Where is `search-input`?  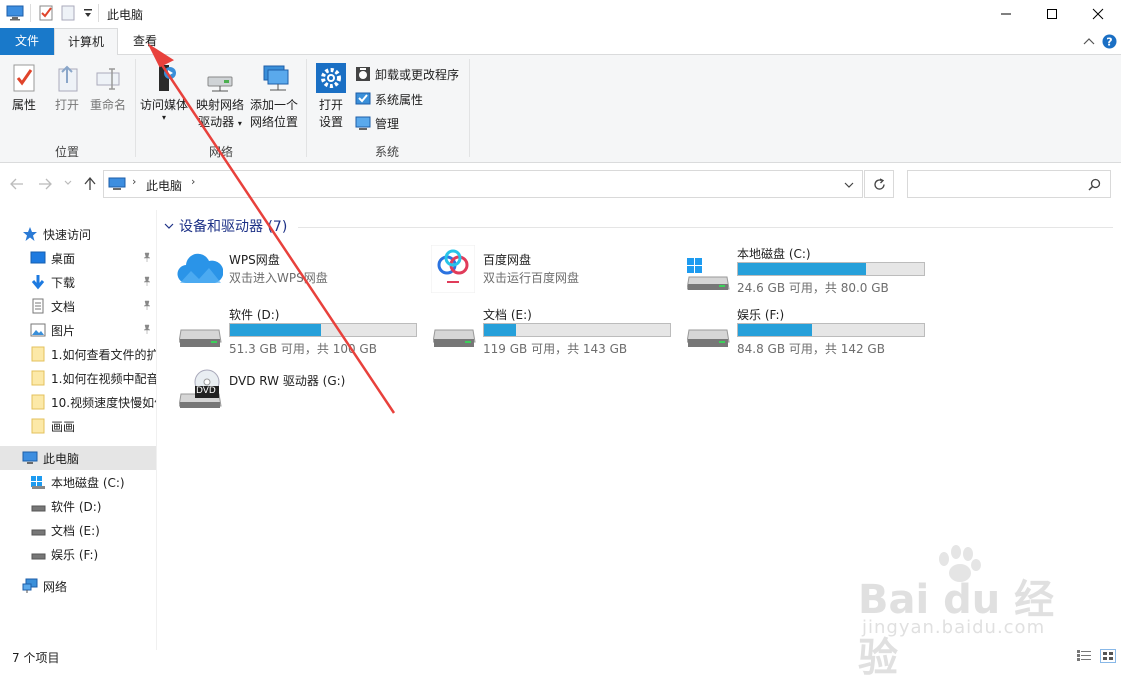
search-input is located at coordinates (1009, 184).